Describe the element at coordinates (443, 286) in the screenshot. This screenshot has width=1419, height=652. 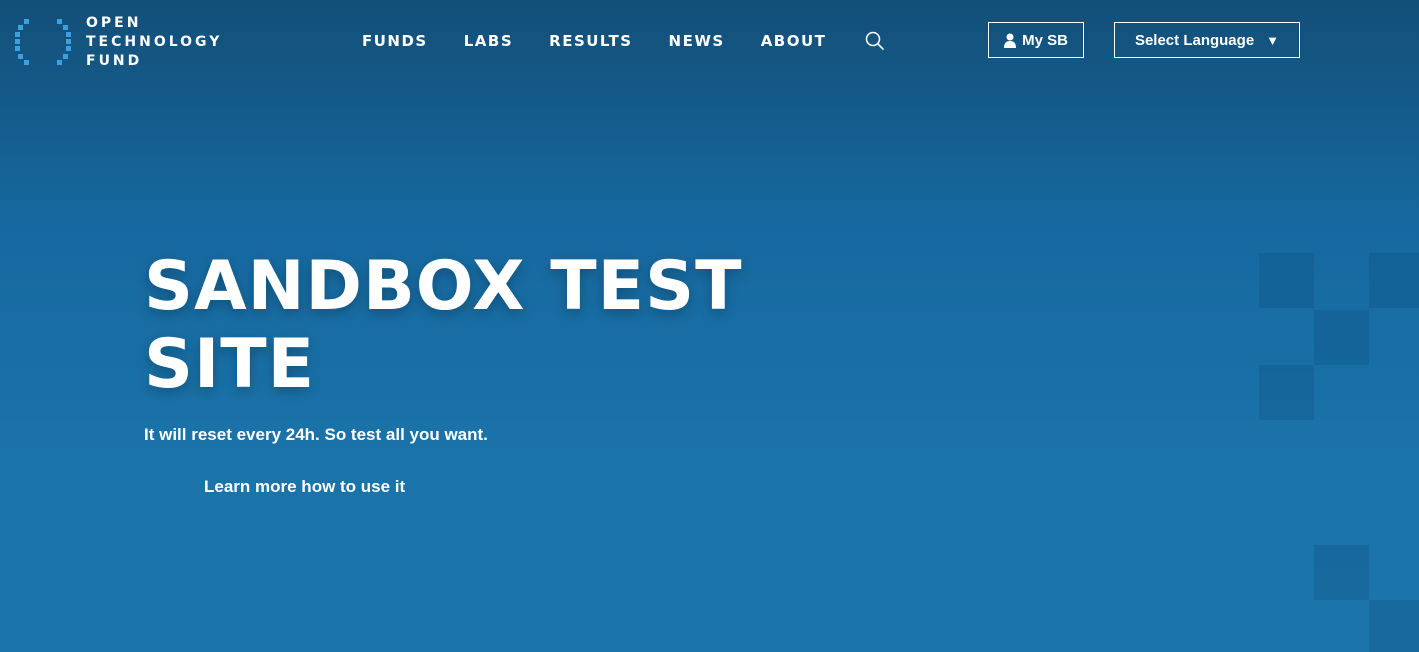
I see `page-title-line-1: SANDBOX TEST` at that location.